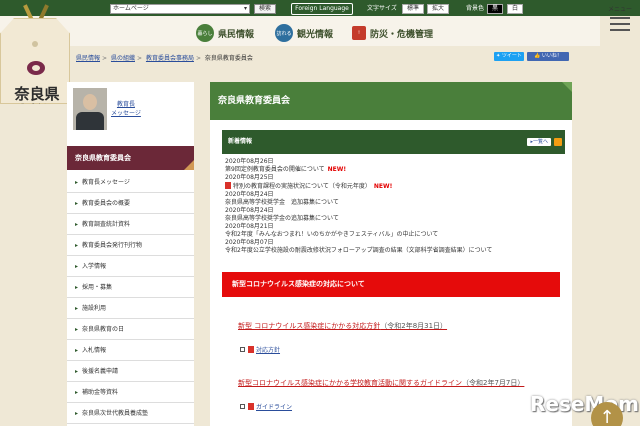  I want to click on sidebar-item: ▸ 補助金等資料, so click(130, 392).